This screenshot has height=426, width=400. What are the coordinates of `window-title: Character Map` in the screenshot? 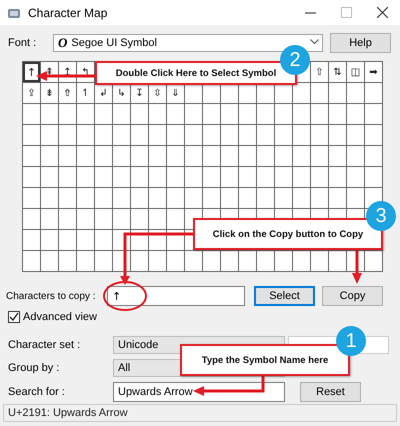 It's located at (68, 13).